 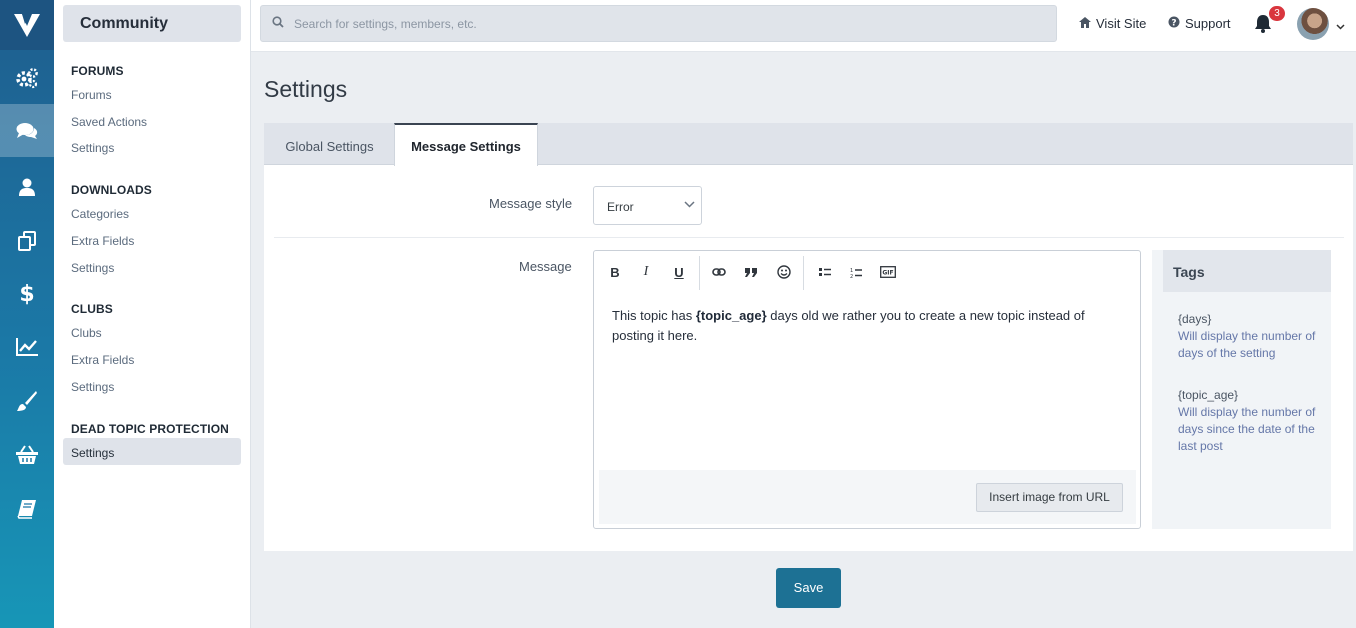 What do you see at coordinates (647, 205) in the screenshot?
I see `message-style-select: Error` at bounding box center [647, 205].